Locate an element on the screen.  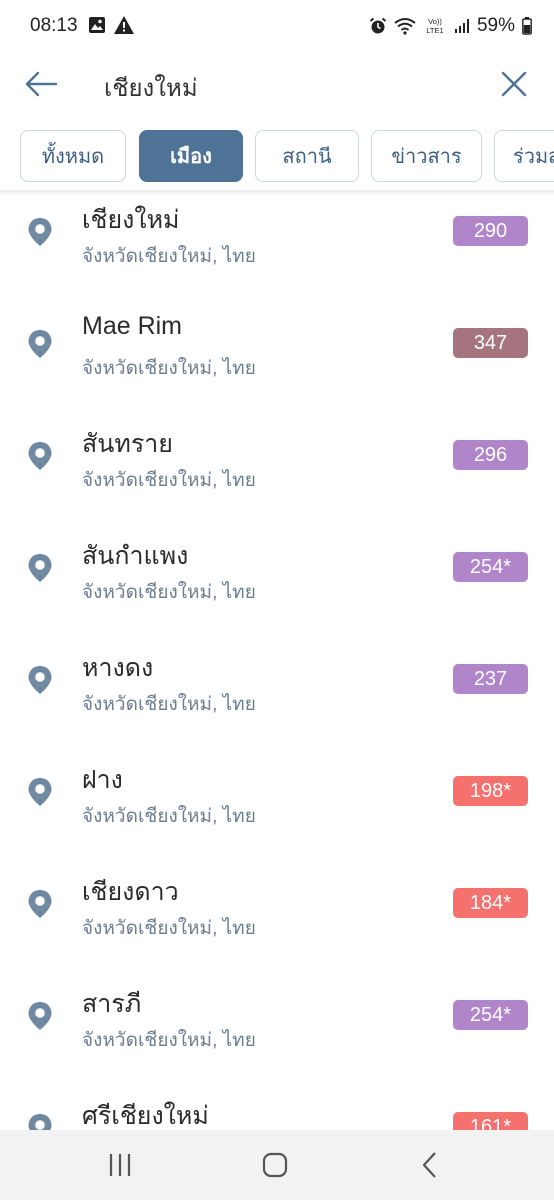
back-button is located at coordinates (42, 84).